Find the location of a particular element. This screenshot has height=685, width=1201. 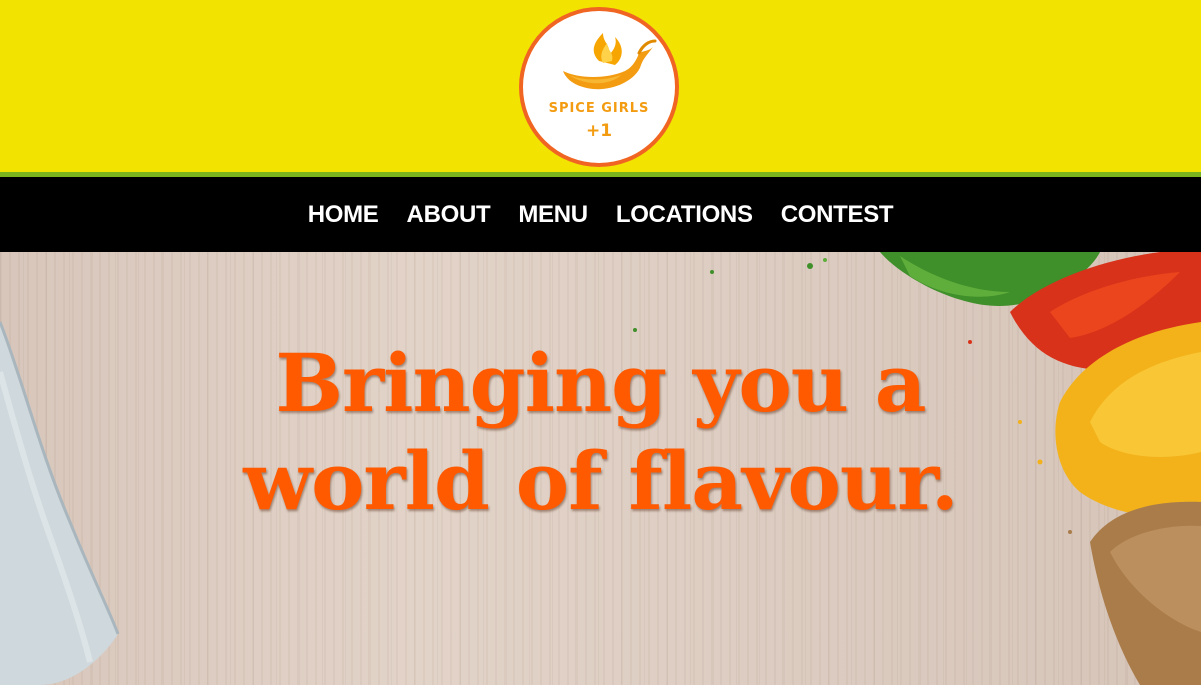

nav-link-contest: CONTEST is located at coordinates (837, 214).